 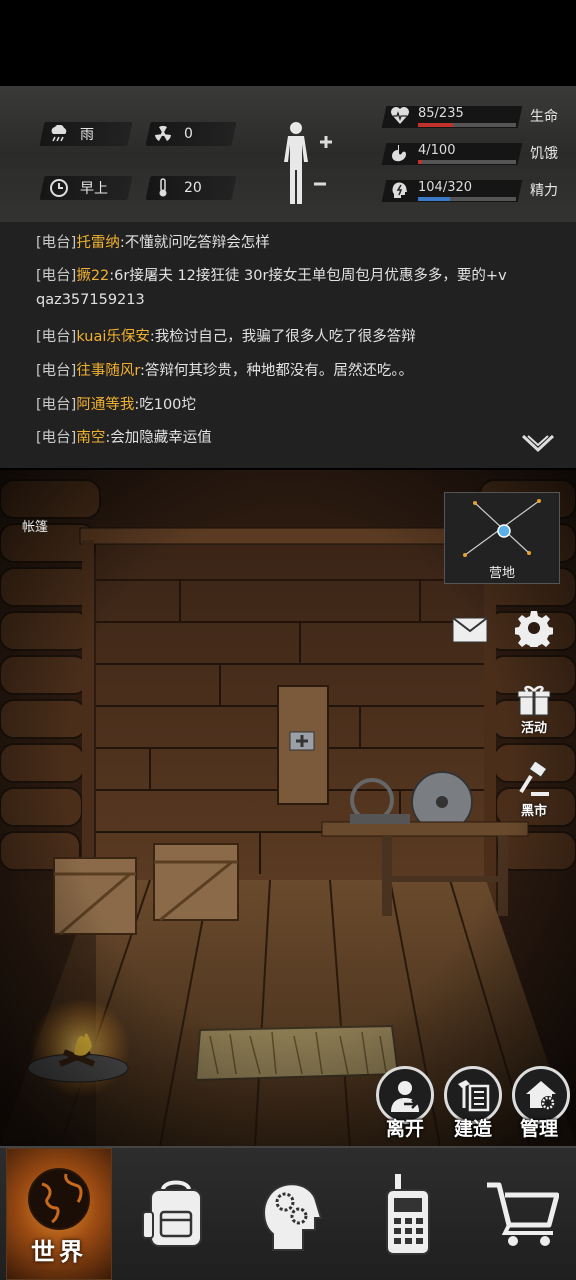 What do you see at coordinates (401, 154) in the screenshot?
I see `stomach-icon` at bounding box center [401, 154].